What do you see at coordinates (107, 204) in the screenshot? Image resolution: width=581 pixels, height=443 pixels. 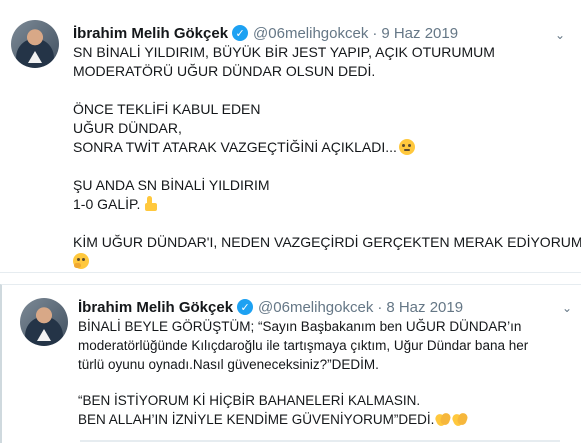 I see `tweet-text-segment: 1-0 GALİP.` at bounding box center [107, 204].